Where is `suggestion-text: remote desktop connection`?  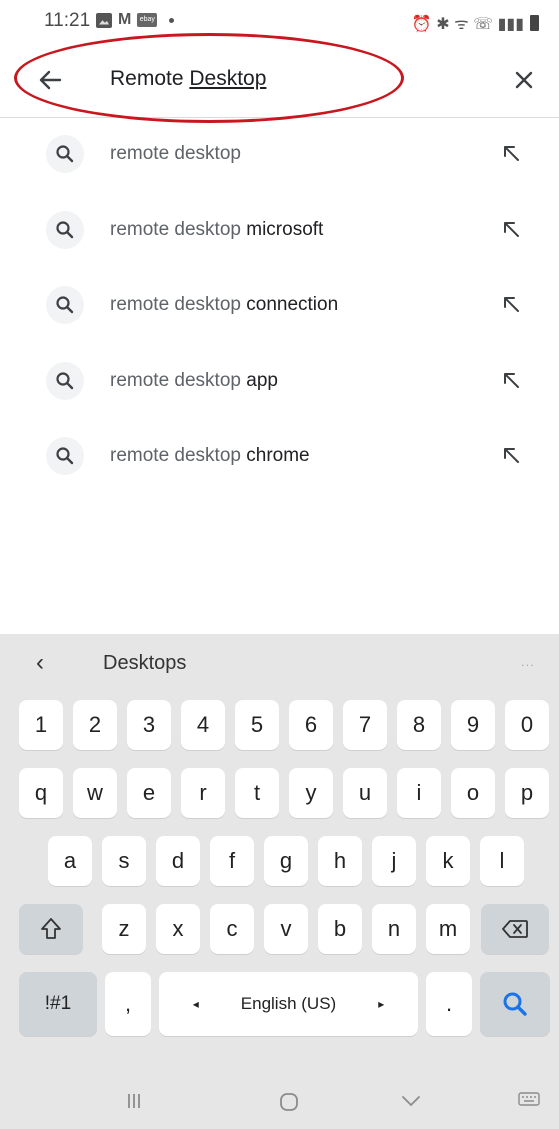
suggestion-text: remote desktop connection is located at coordinates (224, 305).